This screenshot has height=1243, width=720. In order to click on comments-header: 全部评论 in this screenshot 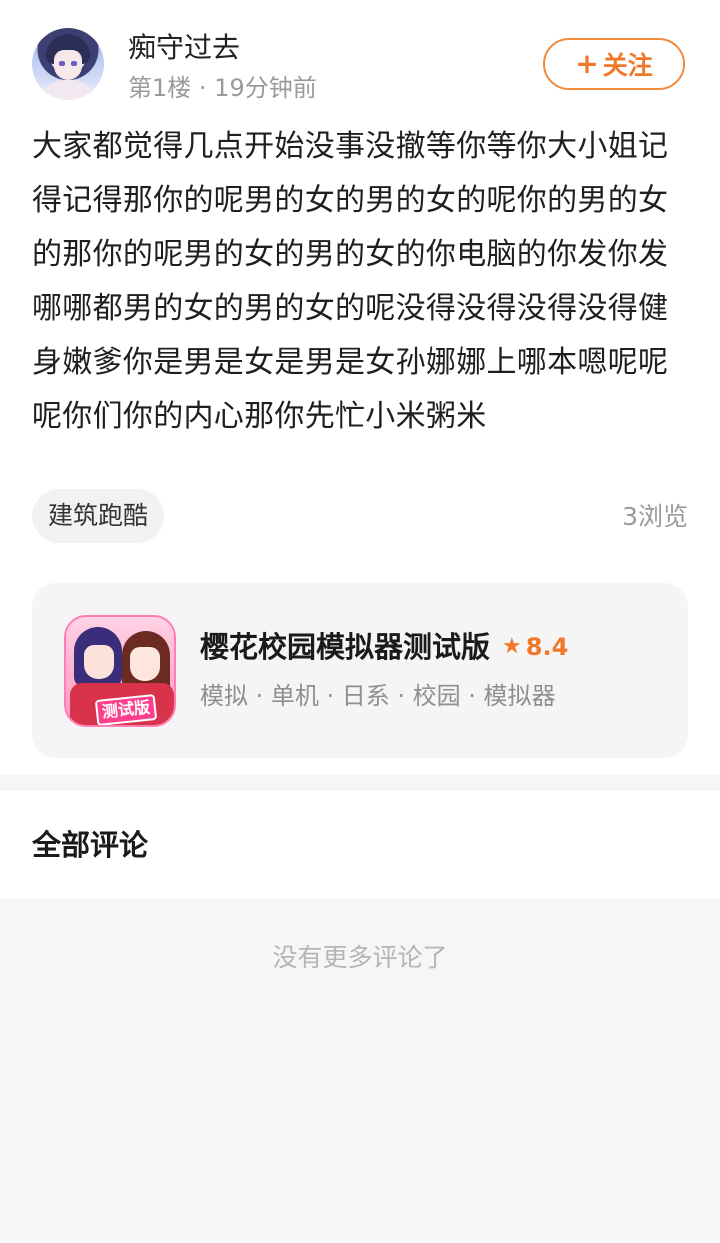, I will do `click(360, 844)`.